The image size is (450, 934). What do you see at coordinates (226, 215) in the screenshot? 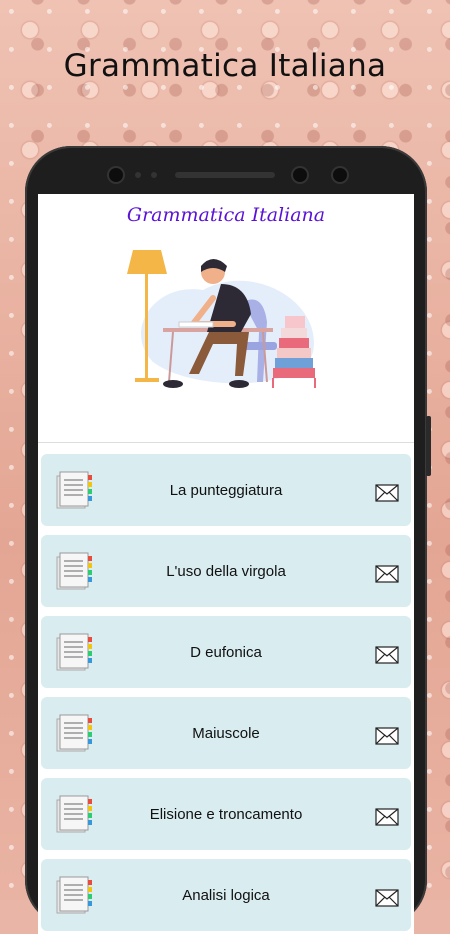
I see `app-title: Grammatica Italiana` at bounding box center [226, 215].